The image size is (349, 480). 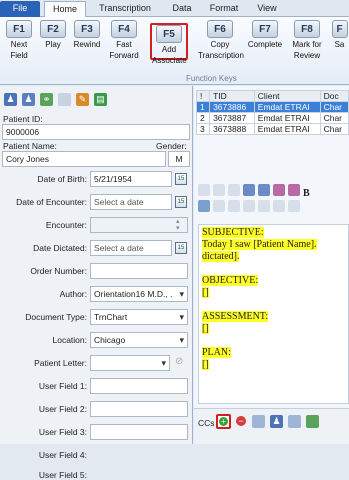 I want to click on clear-icon: ⊘, so click(x=179, y=361).